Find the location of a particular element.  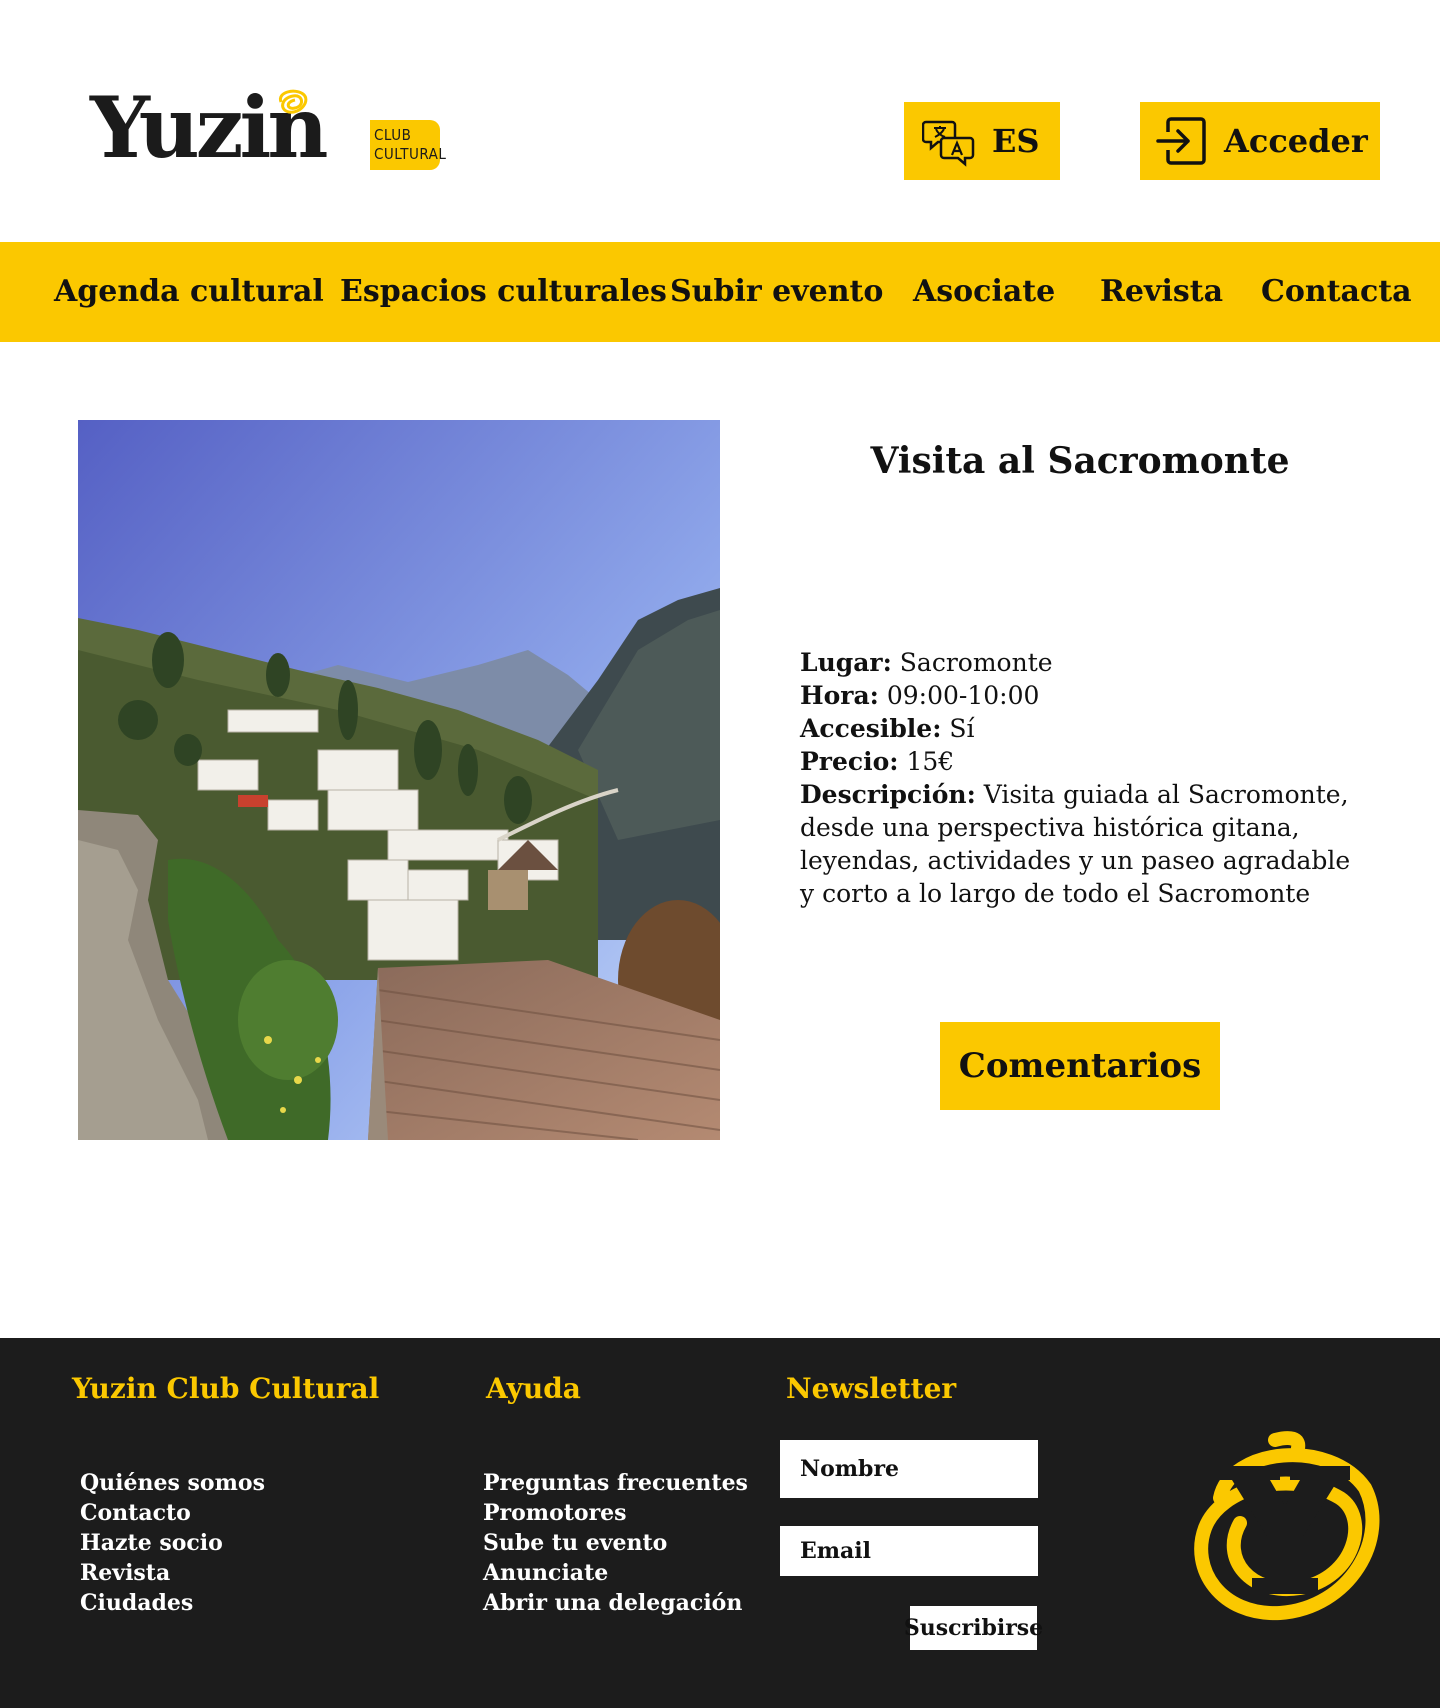

footer-link-hazte-socio: Hazte socio is located at coordinates (172, 1543).